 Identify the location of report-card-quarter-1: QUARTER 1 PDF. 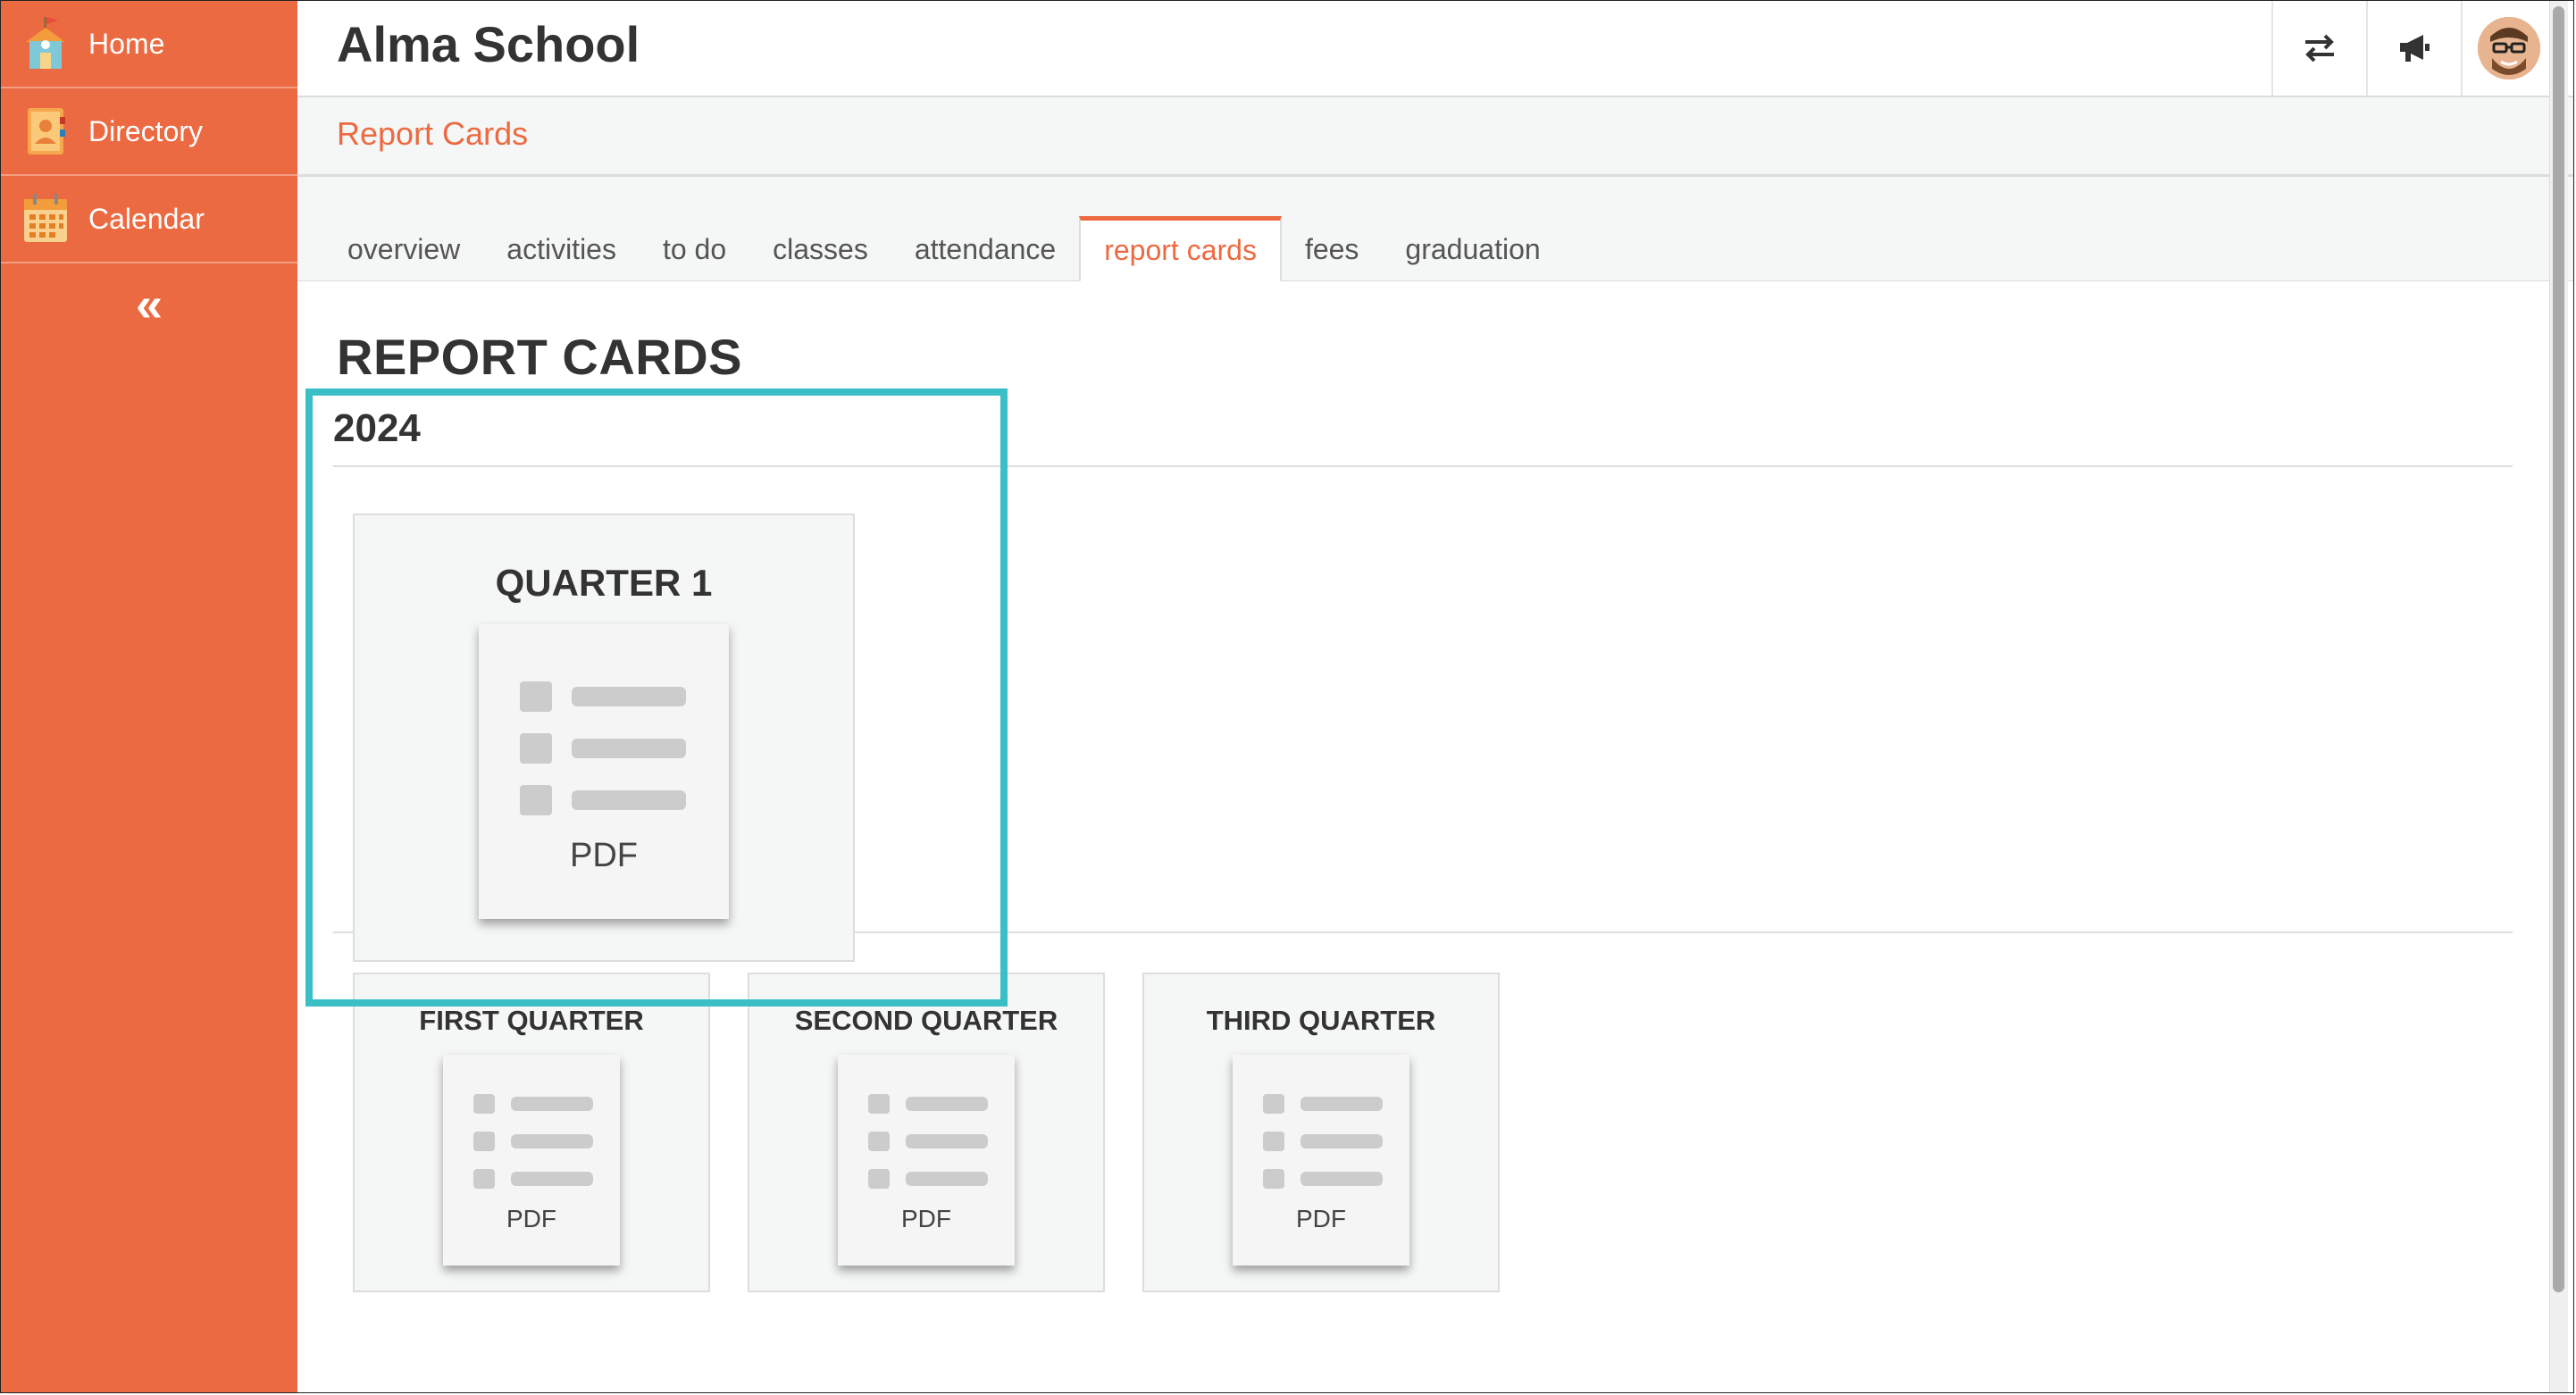
(604, 738).